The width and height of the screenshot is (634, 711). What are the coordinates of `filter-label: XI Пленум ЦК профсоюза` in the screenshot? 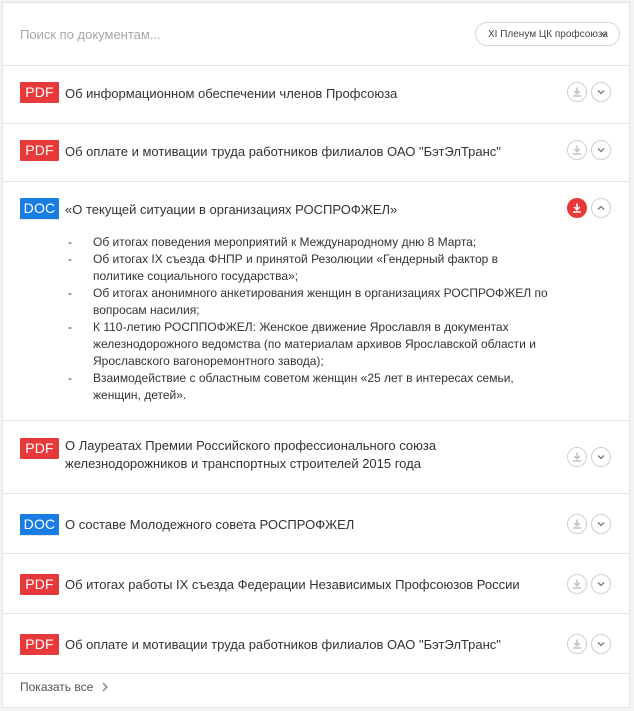 It's located at (548, 34).